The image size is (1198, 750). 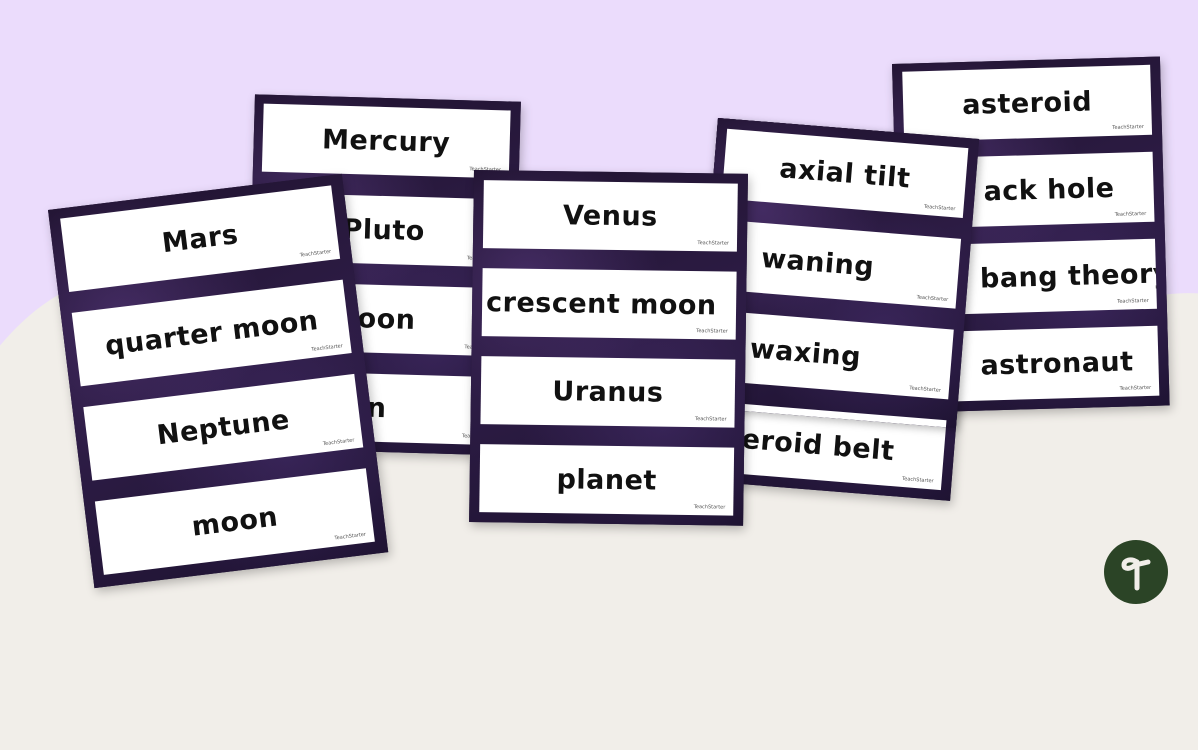 What do you see at coordinates (818, 262) in the screenshot?
I see `word-card-text: waning` at bounding box center [818, 262].